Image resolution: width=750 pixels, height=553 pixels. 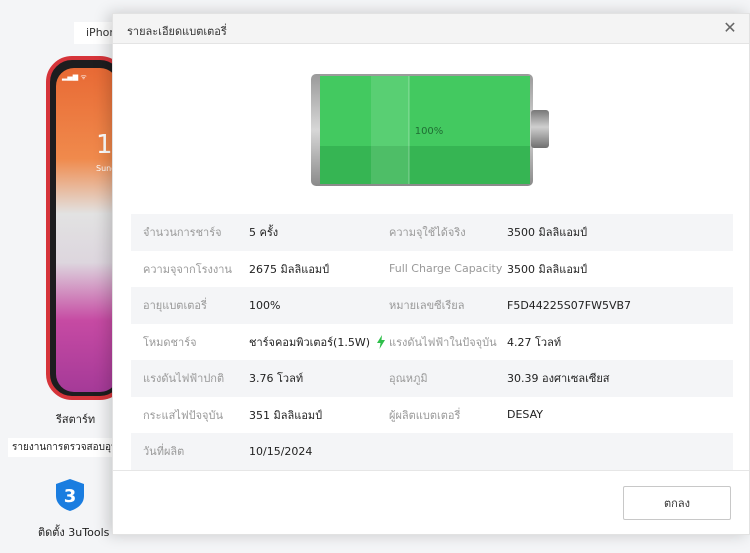 What do you see at coordinates (730, 28) in the screenshot?
I see `close-icon: ✕` at bounding box center [730, 28].